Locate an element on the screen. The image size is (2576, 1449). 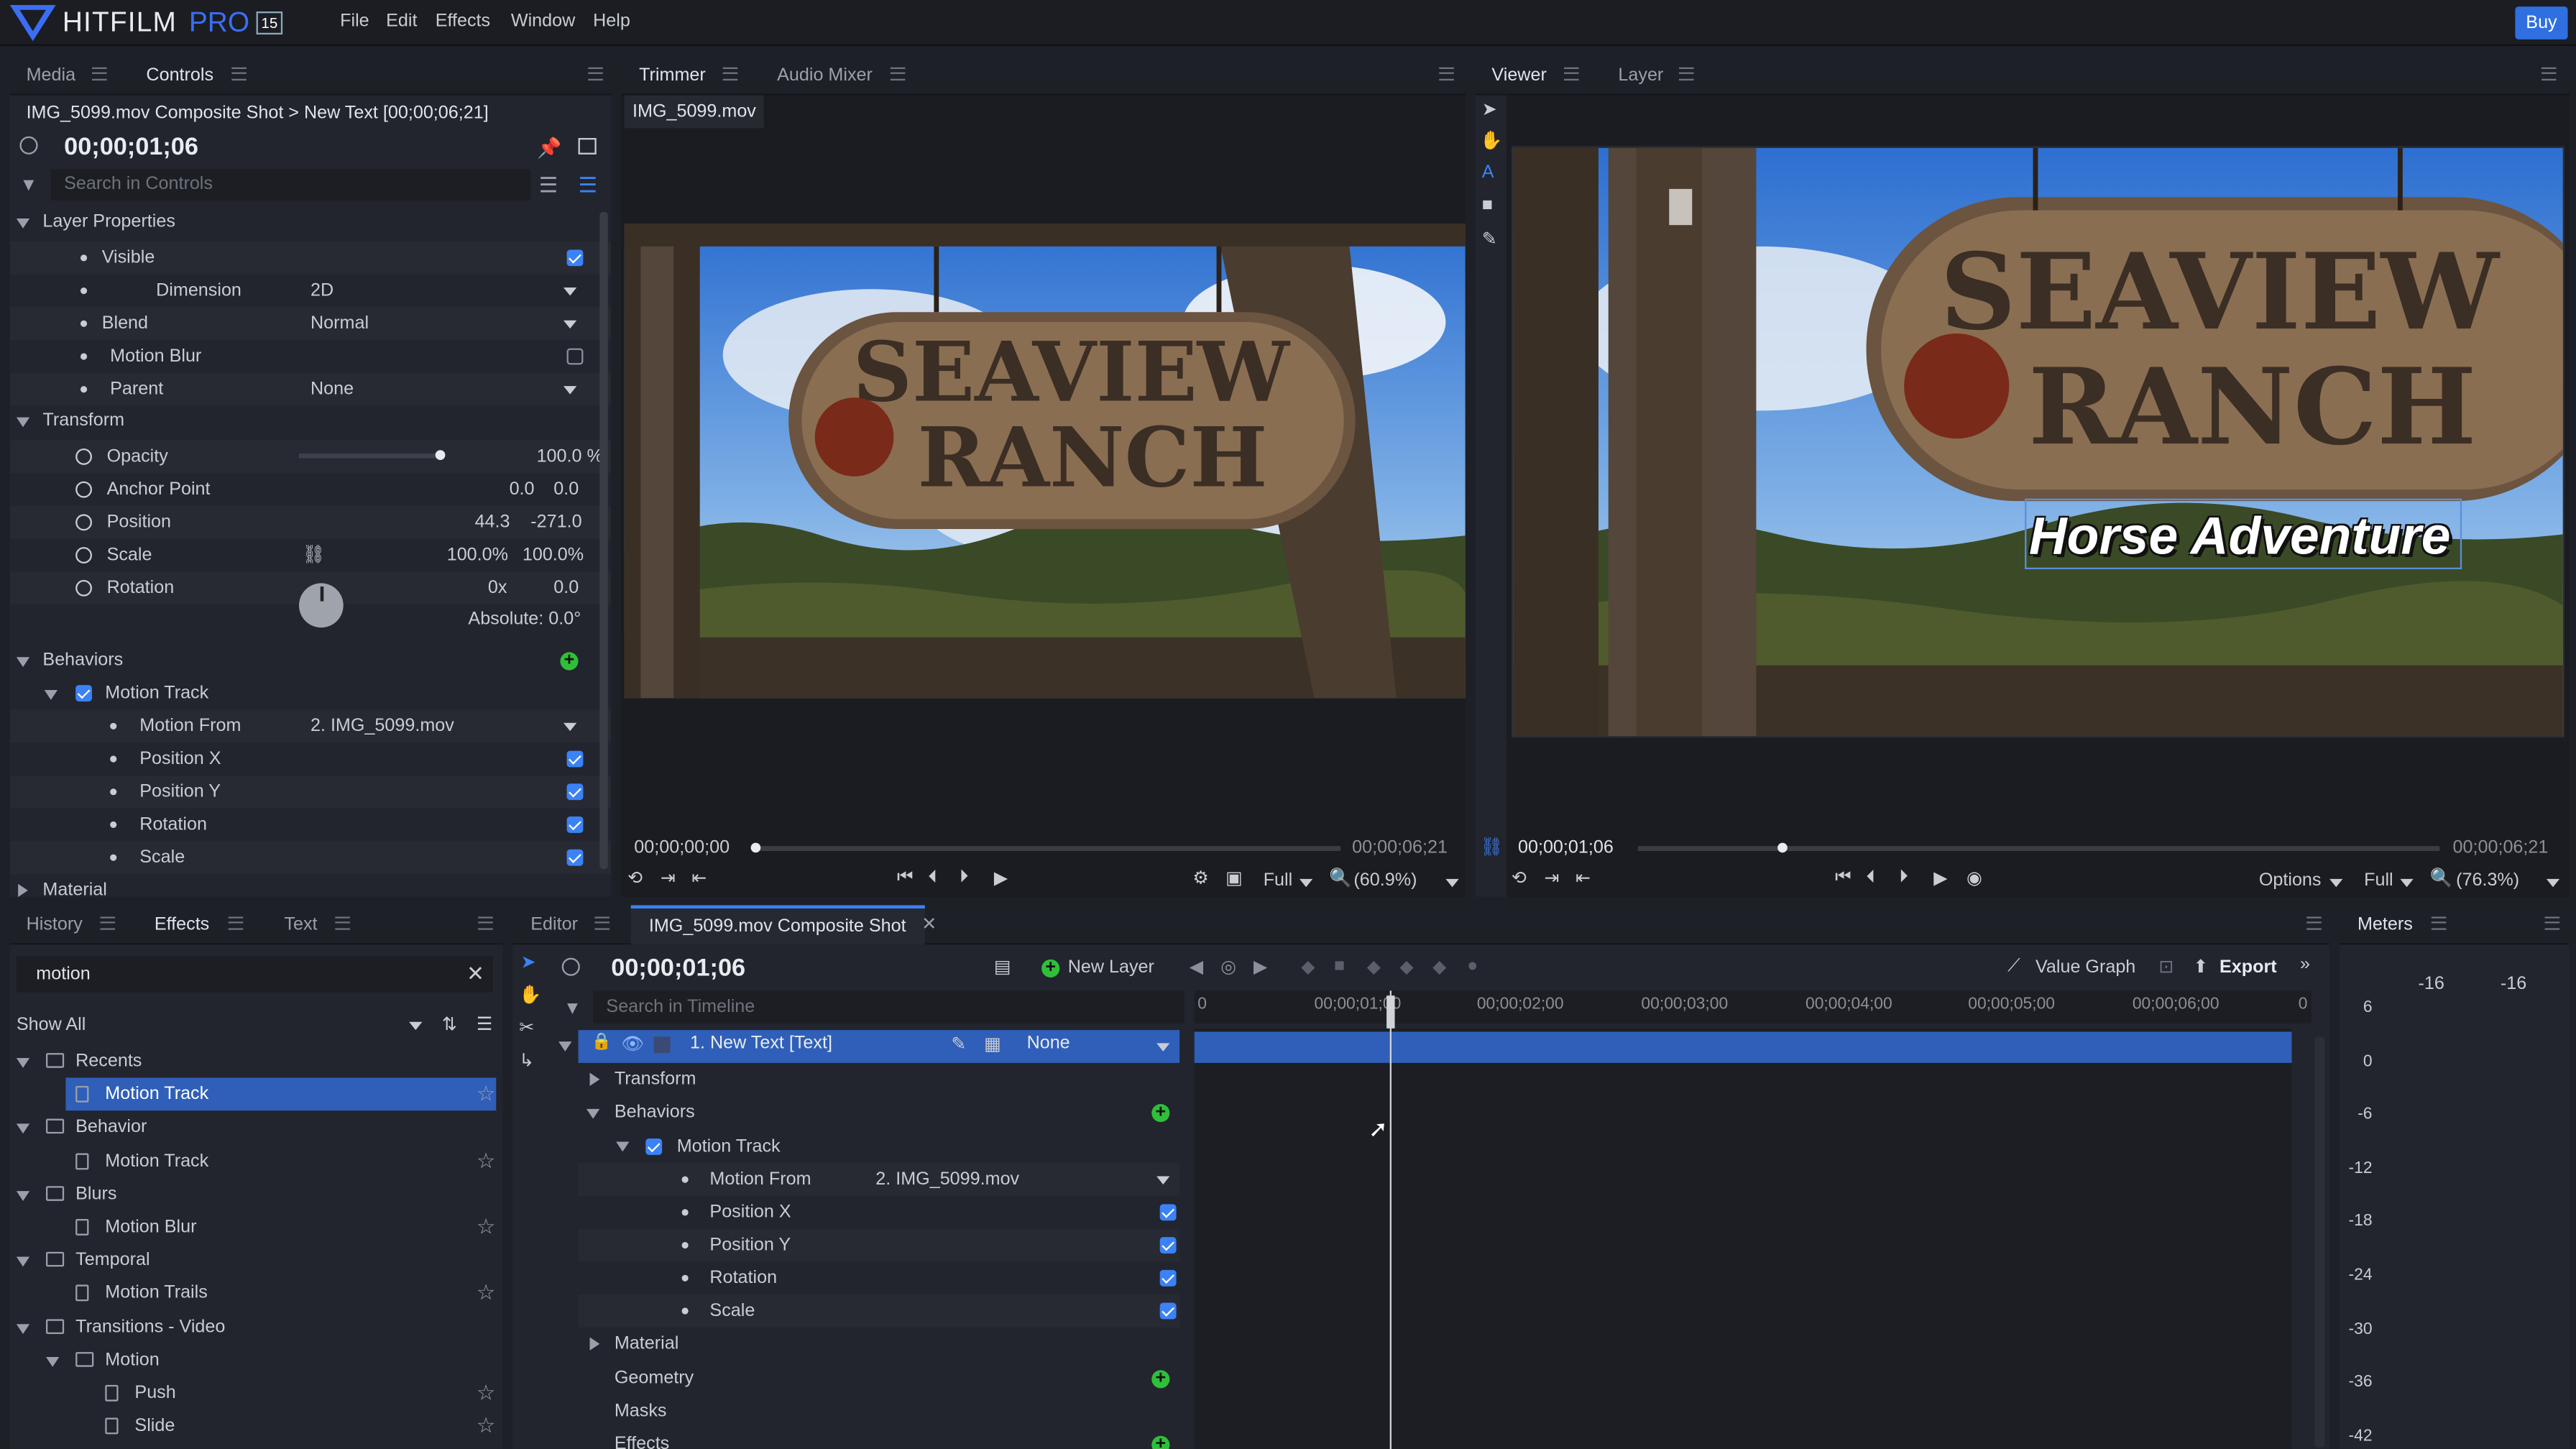
buy-button: Buy is located at coordinates (2541, 23).